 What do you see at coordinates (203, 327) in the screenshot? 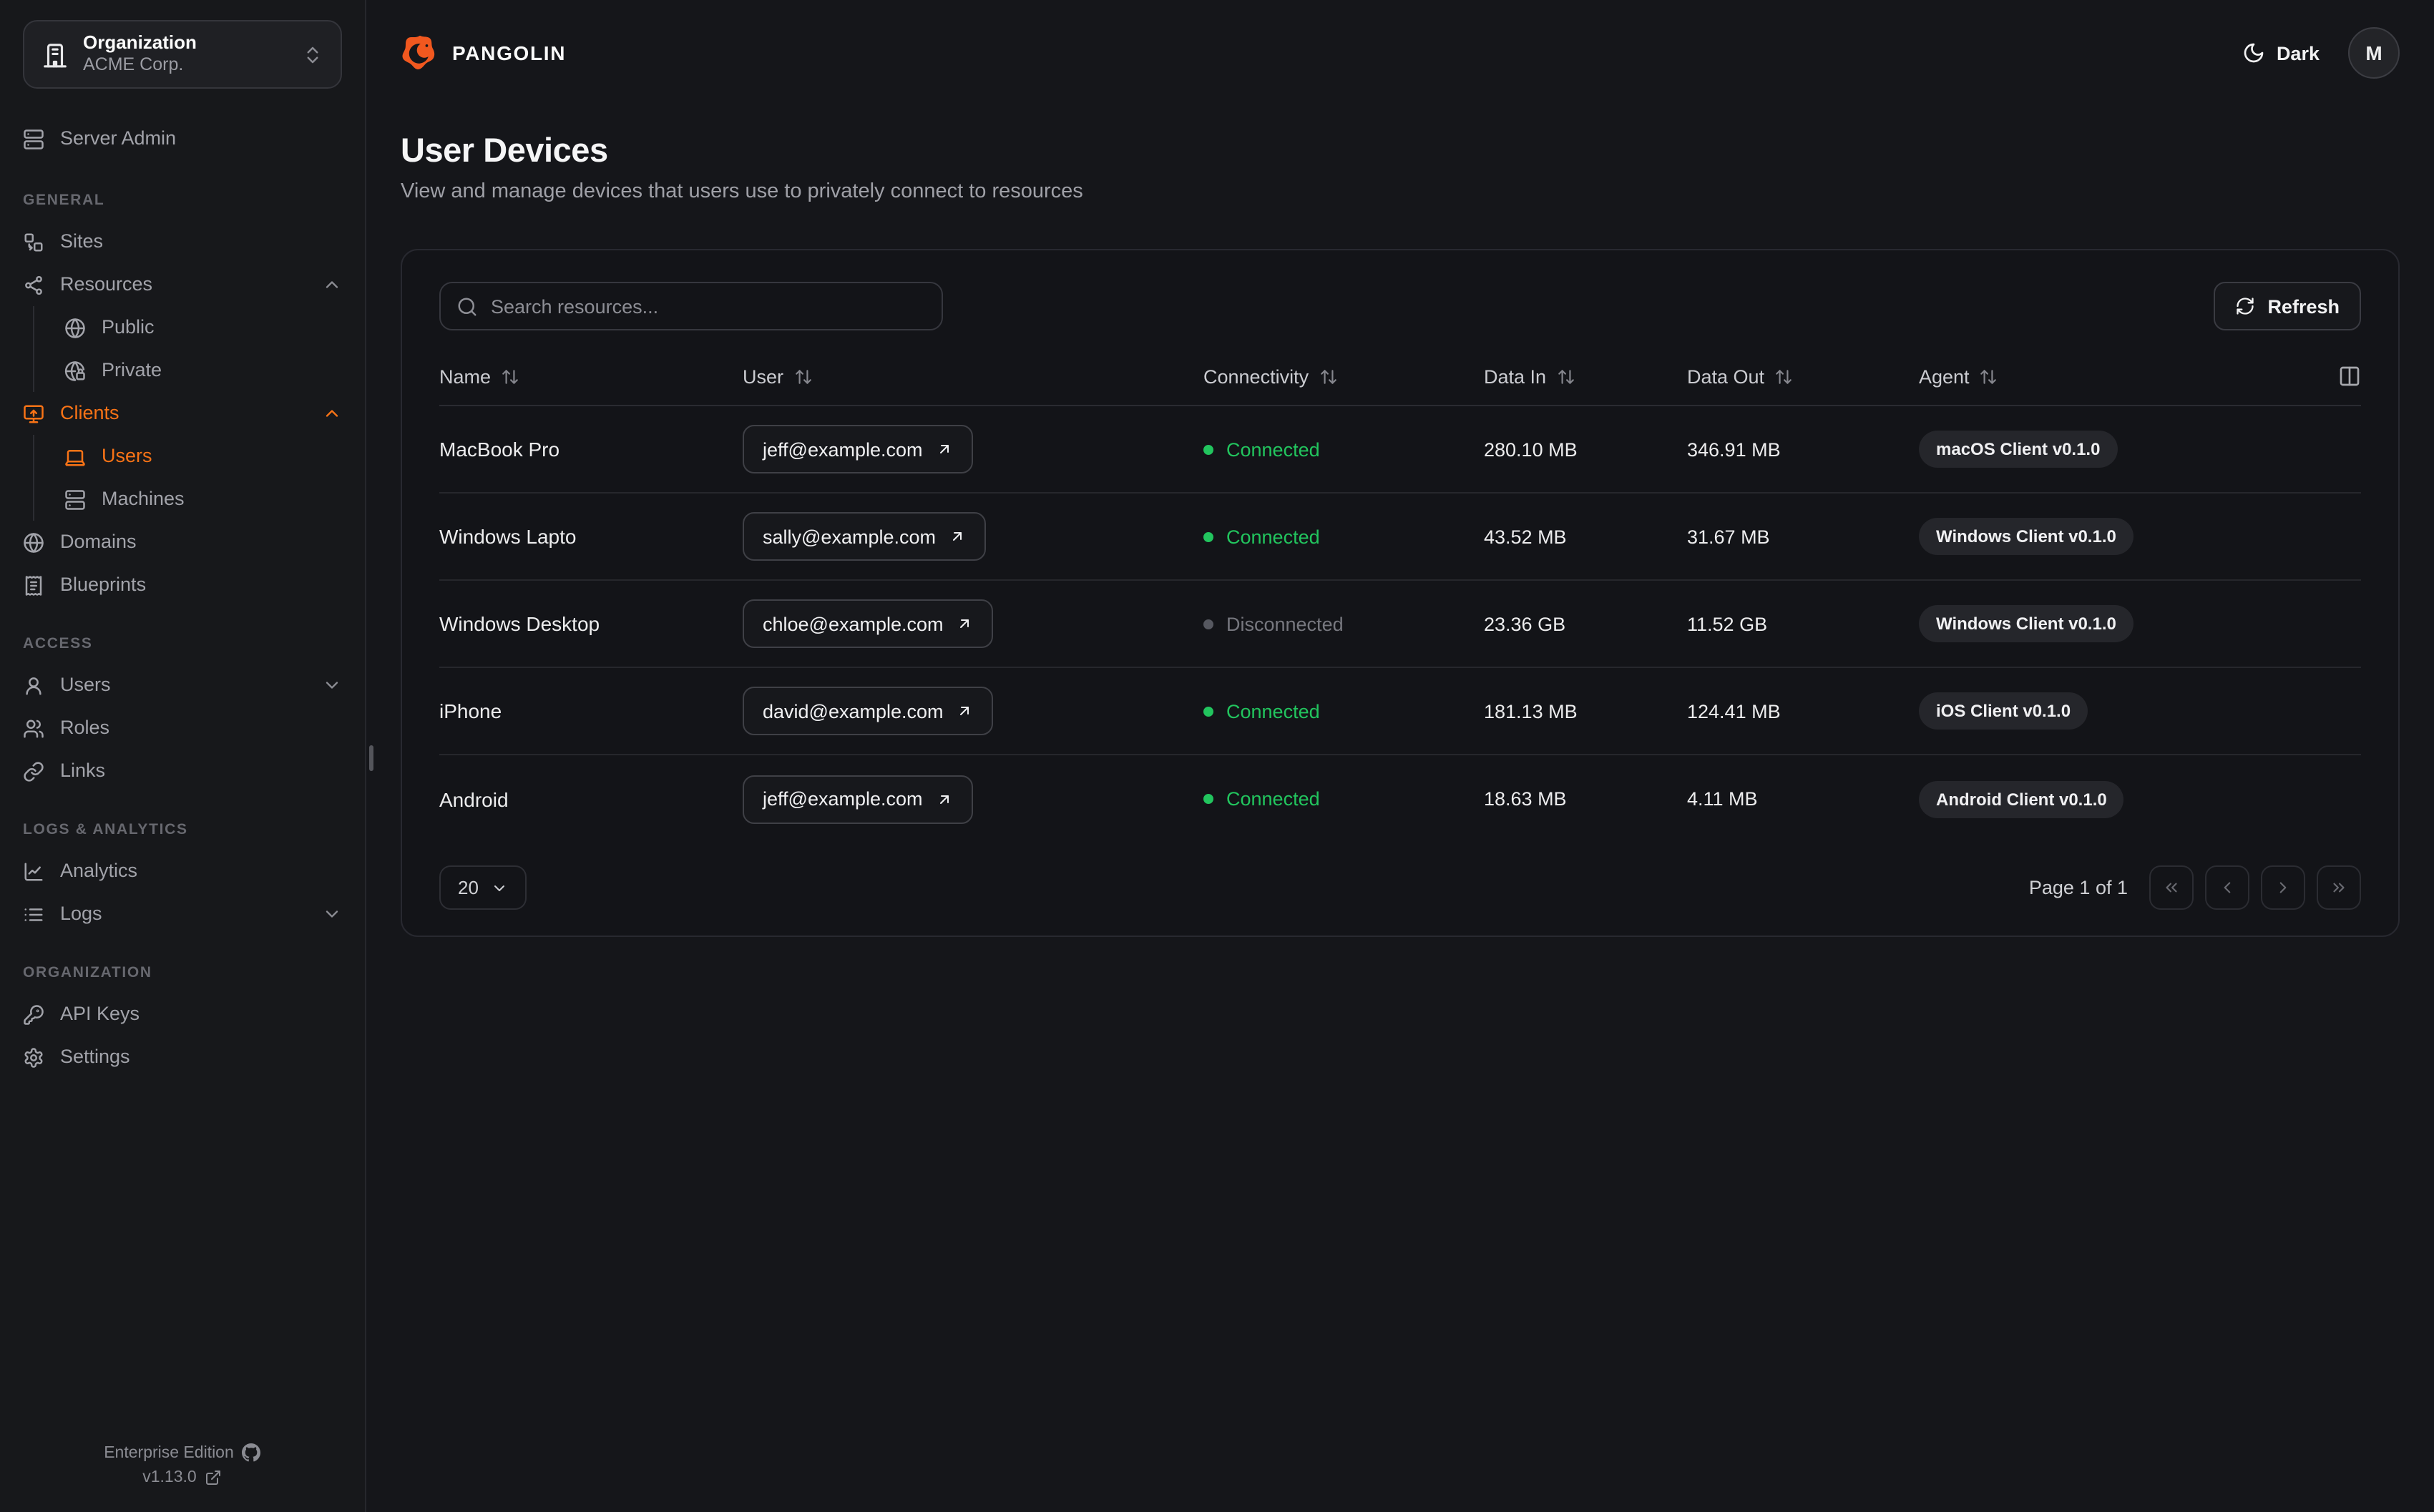
I see `sidebar-item-public: Public` at bounding box center [203, 327].